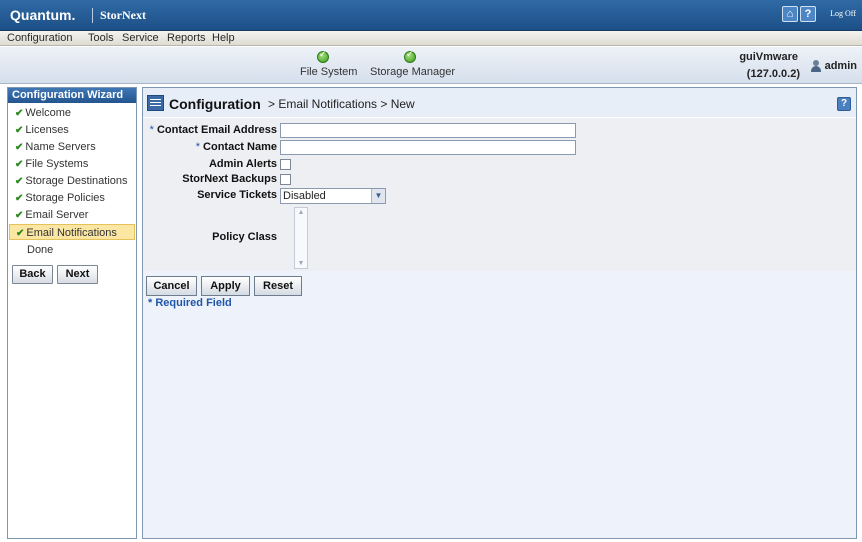 Image resolution: width=862 pixels, height=542 pixels. I want to click on sidebar-item-label: File Systems, so click(57, 164).